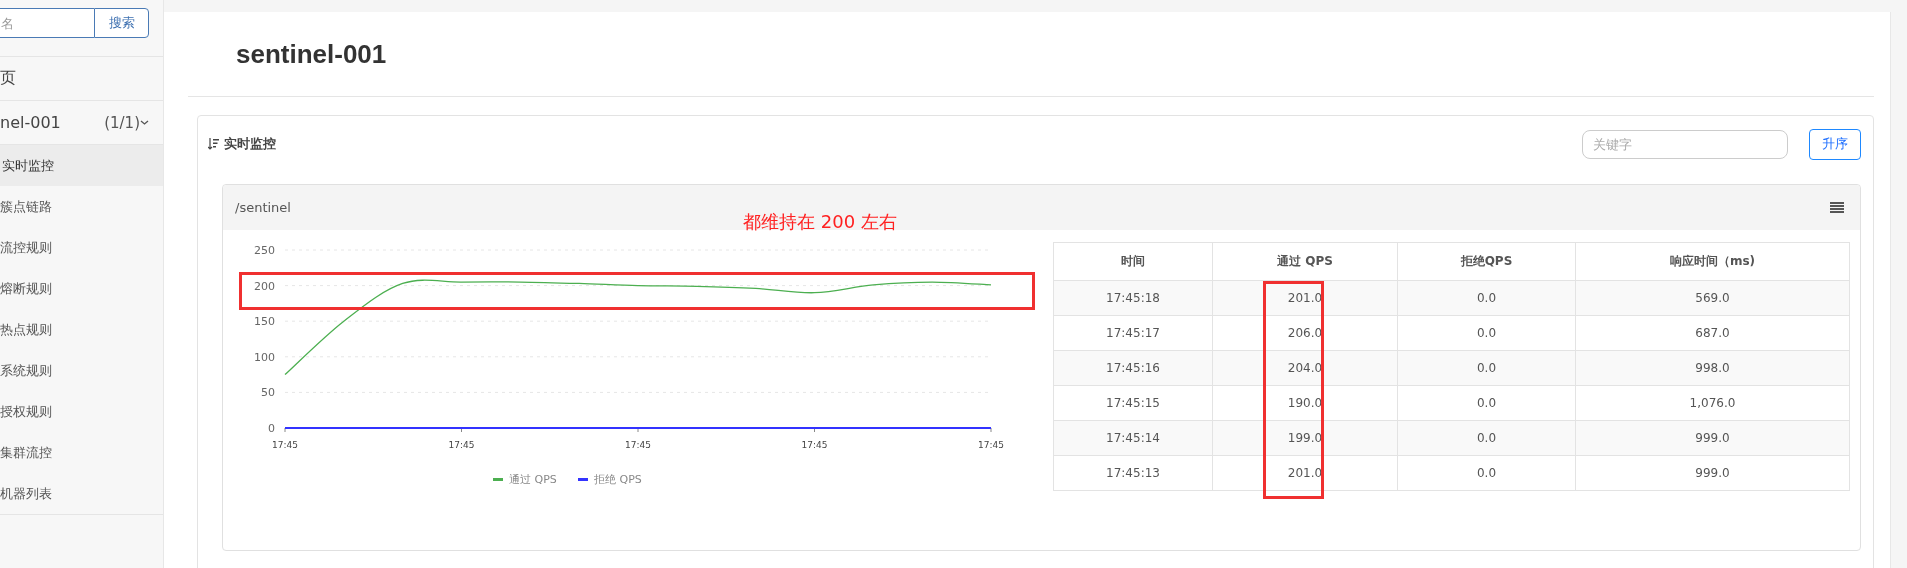 The height and width of the screenshot is (568, 1907). What do you see at coordinates (618, 479) in the screenshot?
I see `legend-label: 拒绝 QPS` at bounding box center [618, 479].